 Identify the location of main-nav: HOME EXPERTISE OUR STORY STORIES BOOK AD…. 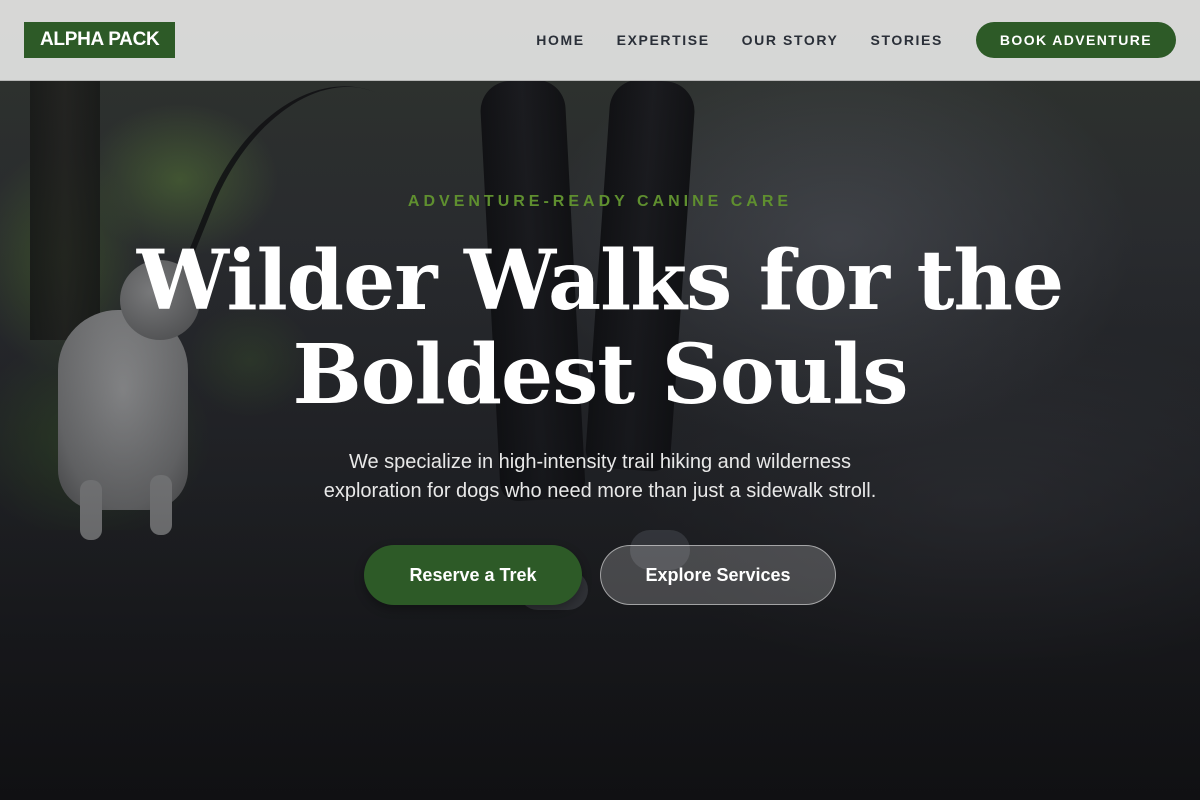
(856, 40).